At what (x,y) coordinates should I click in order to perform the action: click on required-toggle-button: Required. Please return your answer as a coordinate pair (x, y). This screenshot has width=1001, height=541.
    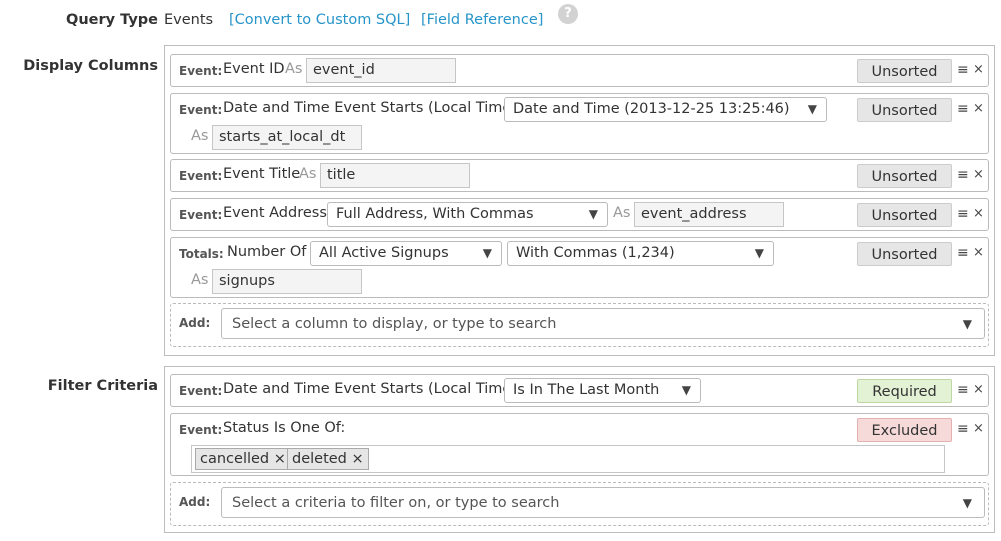
    Looking at the image, I should click on (904, 391).